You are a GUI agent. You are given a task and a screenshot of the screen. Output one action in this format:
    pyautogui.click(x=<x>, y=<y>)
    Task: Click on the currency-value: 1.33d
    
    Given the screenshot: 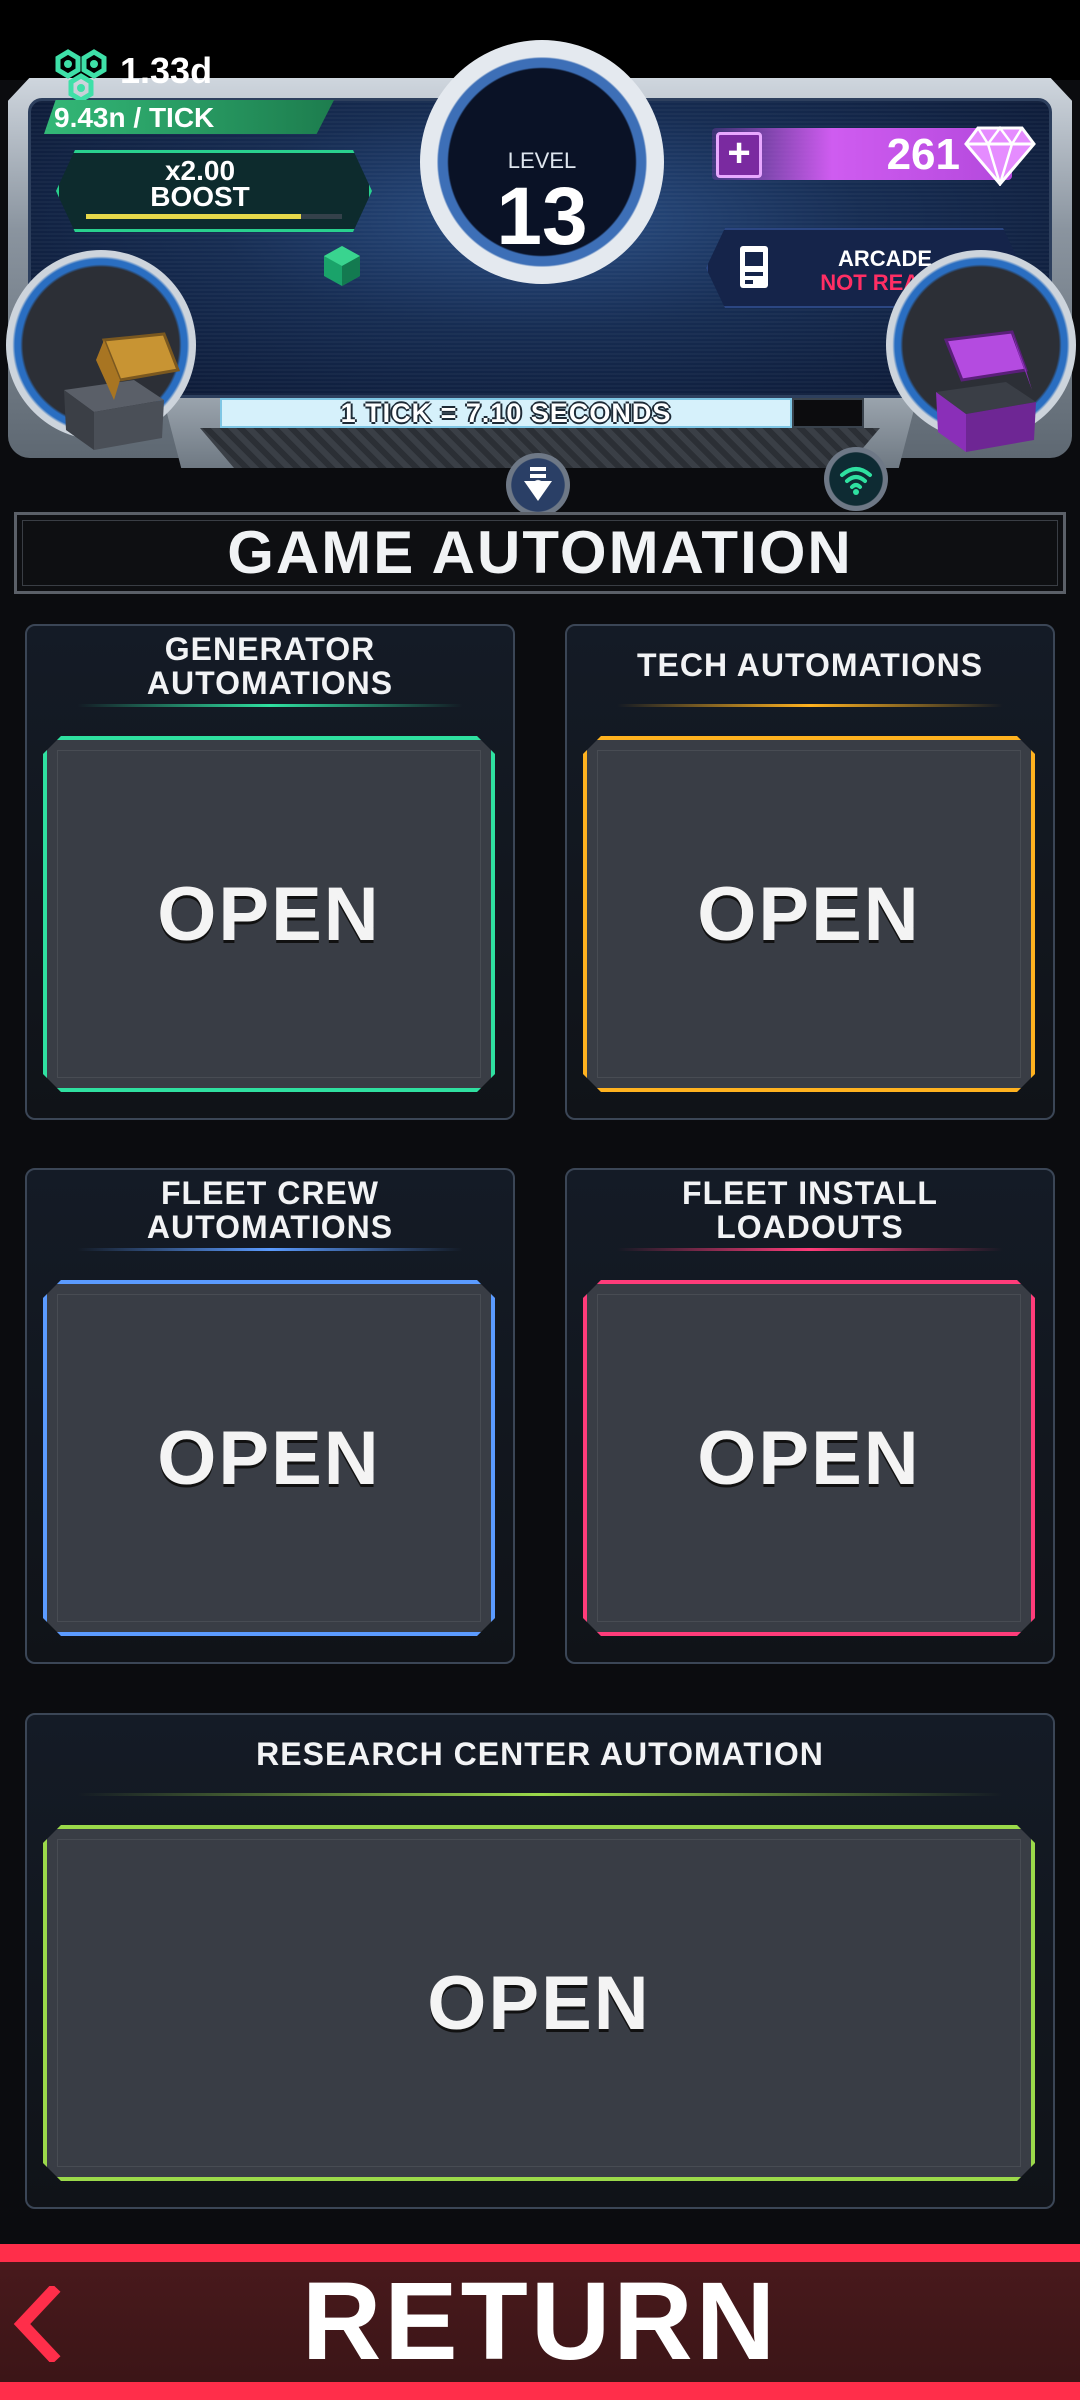 What is the action you would take?
    pyautogui.click(x=166, y=70)
    